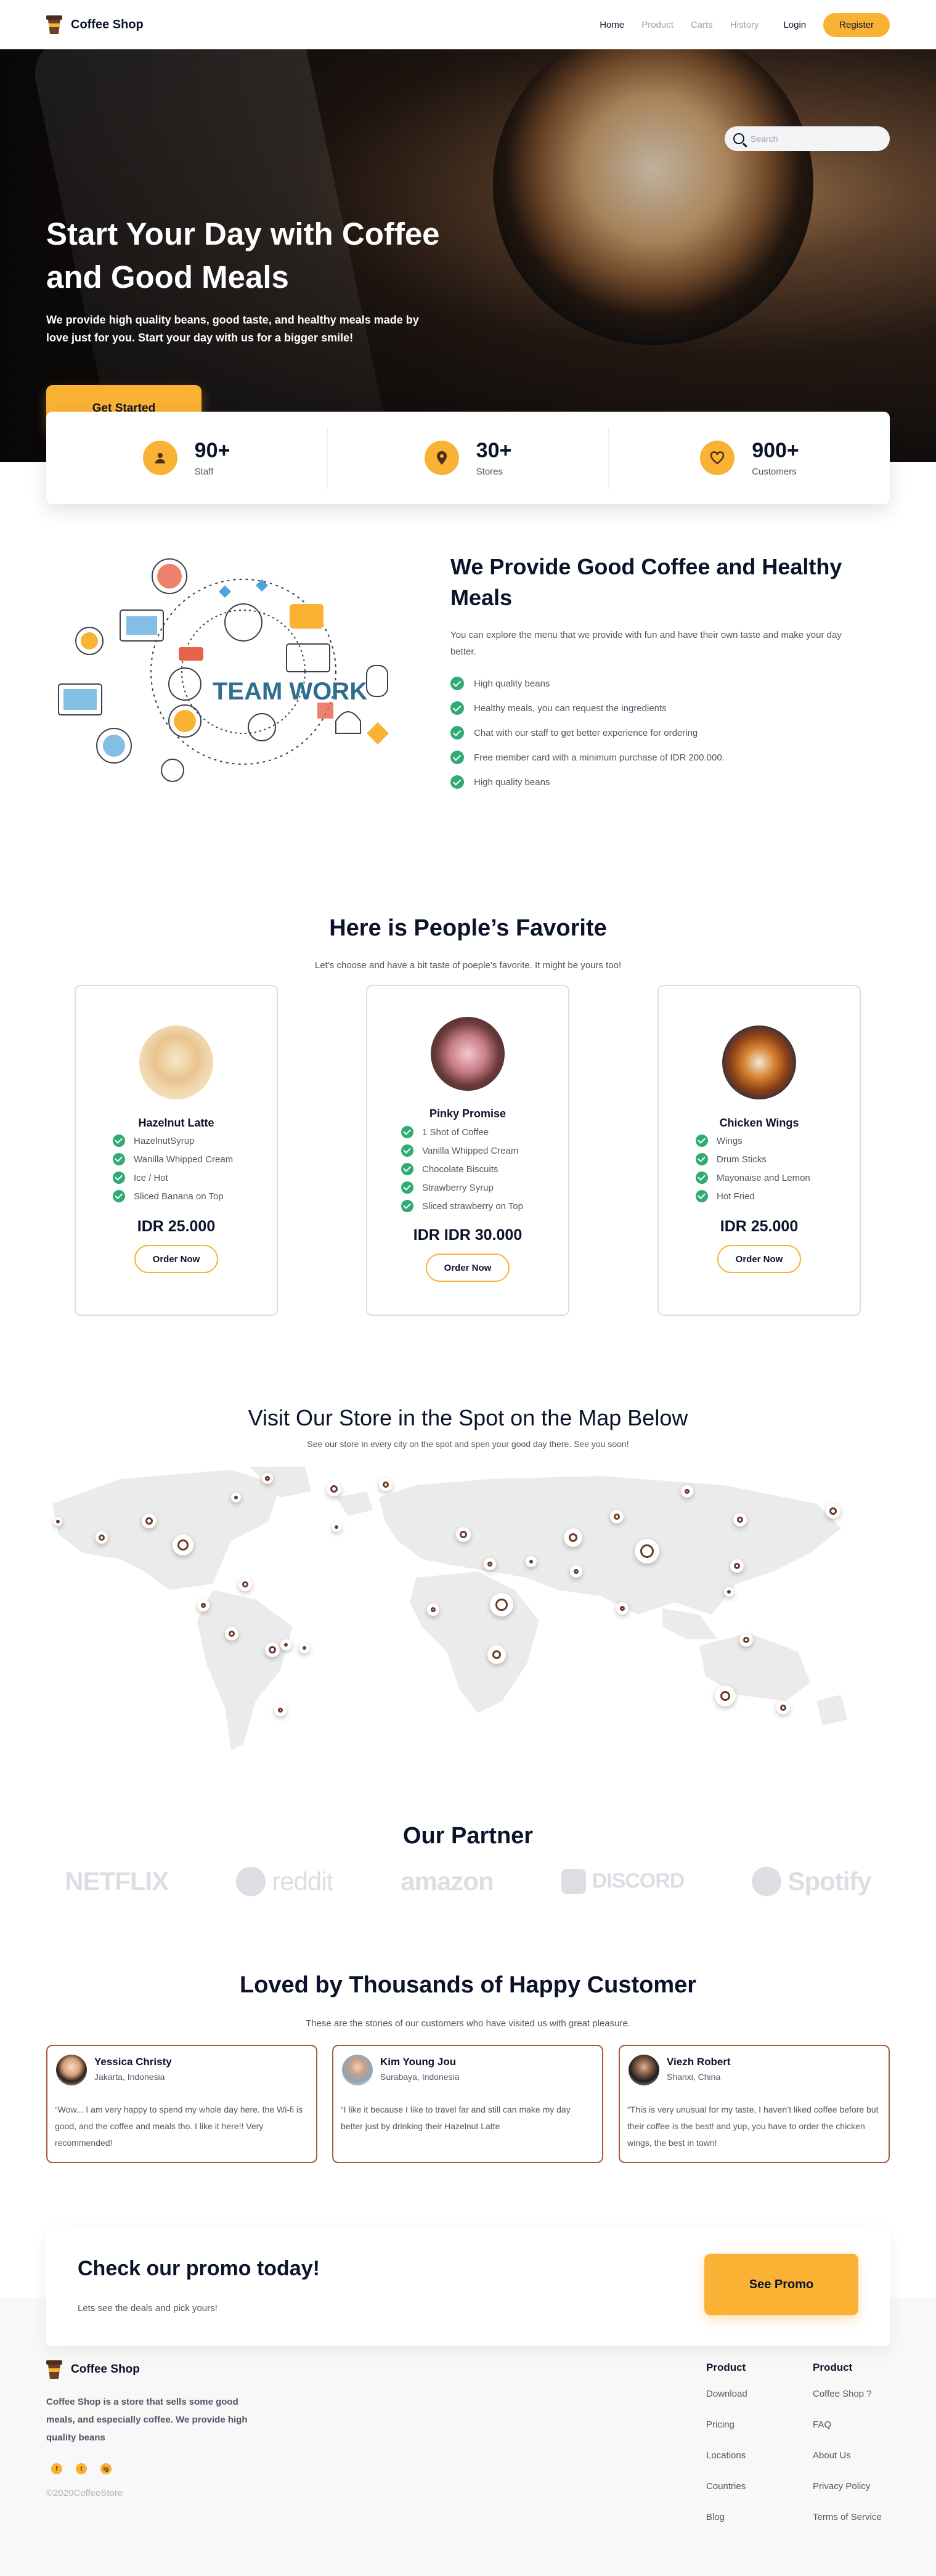  I want to click on testimonial-name: Yessica Christy, so click(133, 2062).